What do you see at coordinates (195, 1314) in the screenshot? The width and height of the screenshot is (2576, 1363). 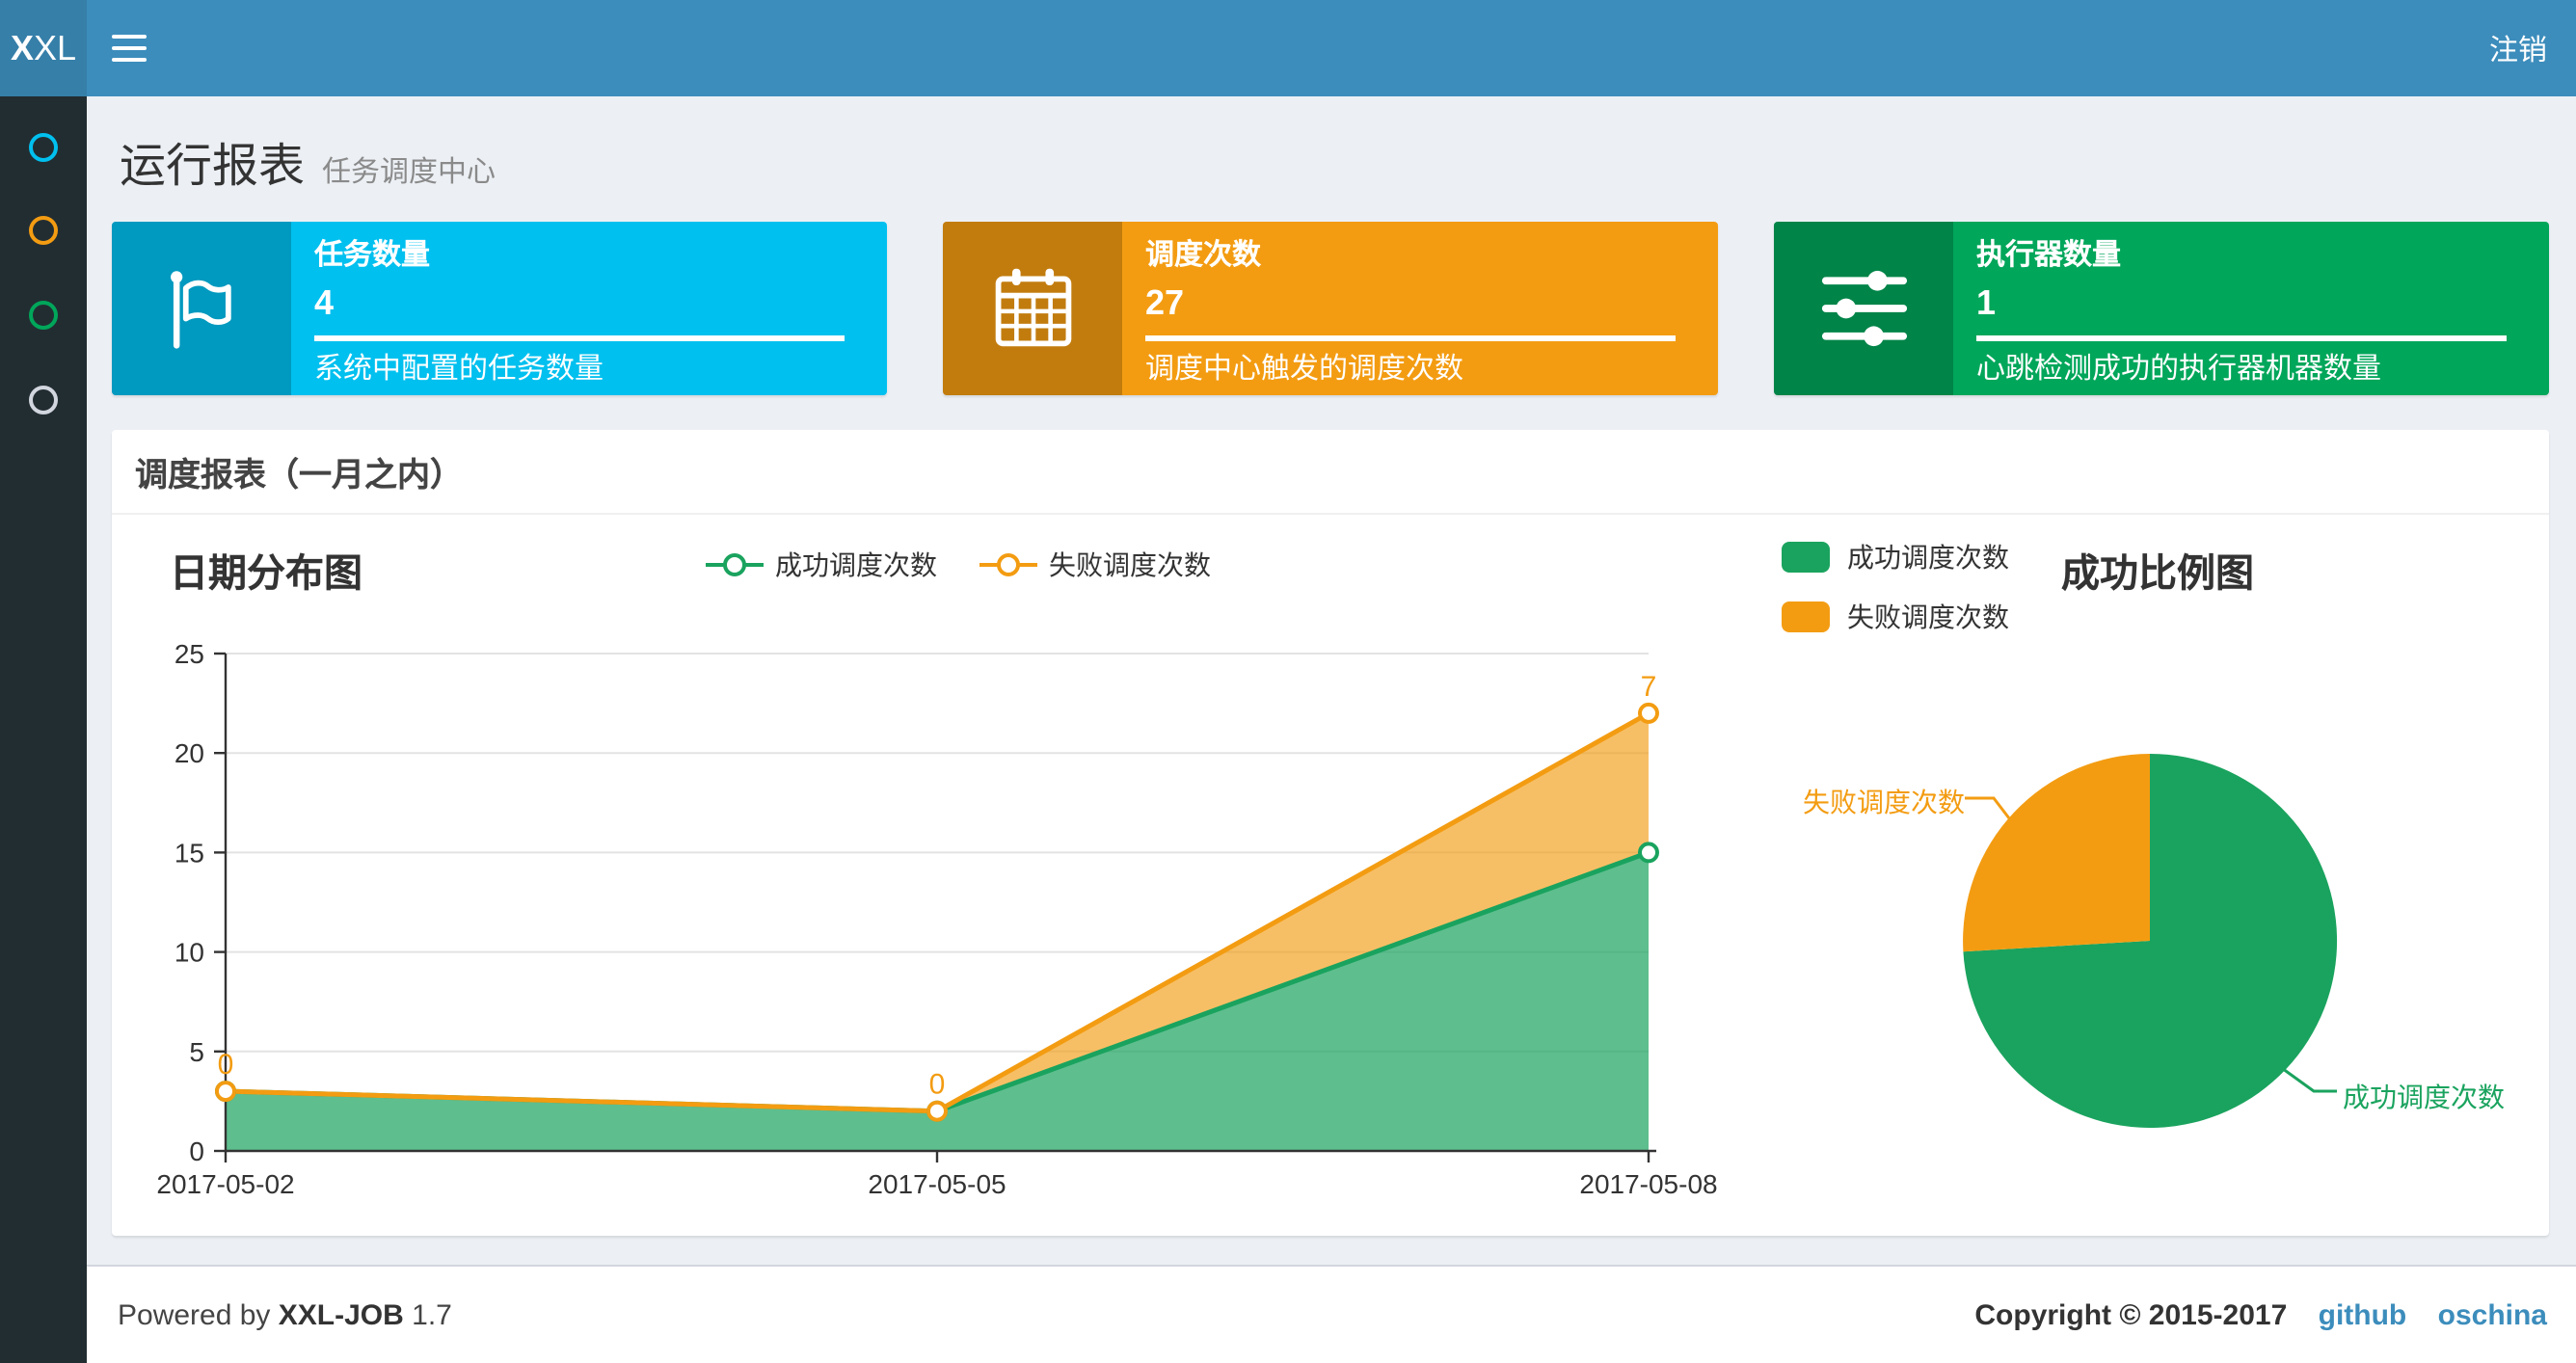 I see `powered-prefix: Powered by` at bounding box center [195, 1314].